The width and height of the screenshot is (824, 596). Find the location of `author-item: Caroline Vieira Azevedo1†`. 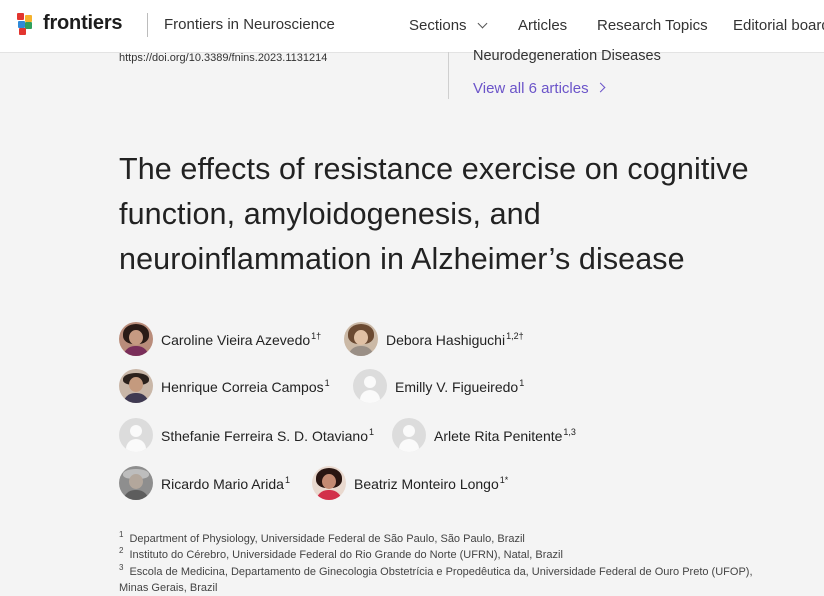

author-item: Caroline Vieira Azevedo1† is located at coordinates (220, 339).